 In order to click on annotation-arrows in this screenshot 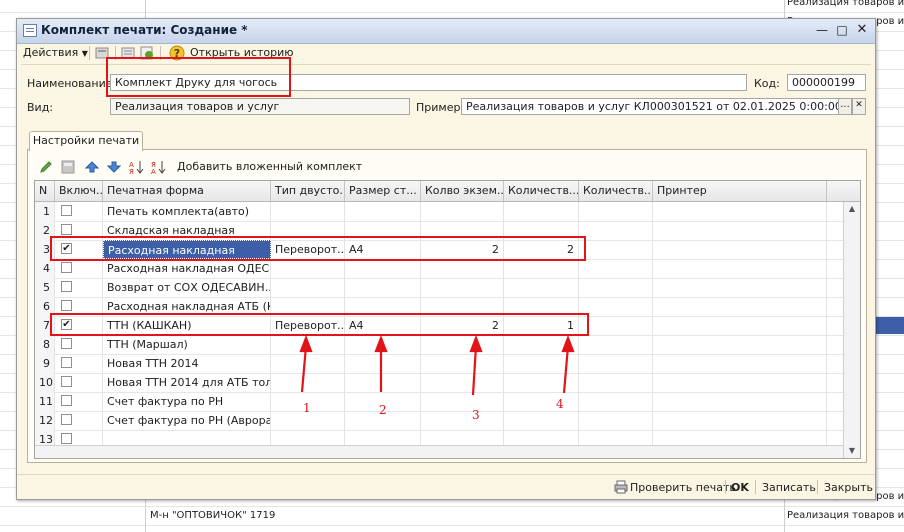, I will do `click(437, 365)`.